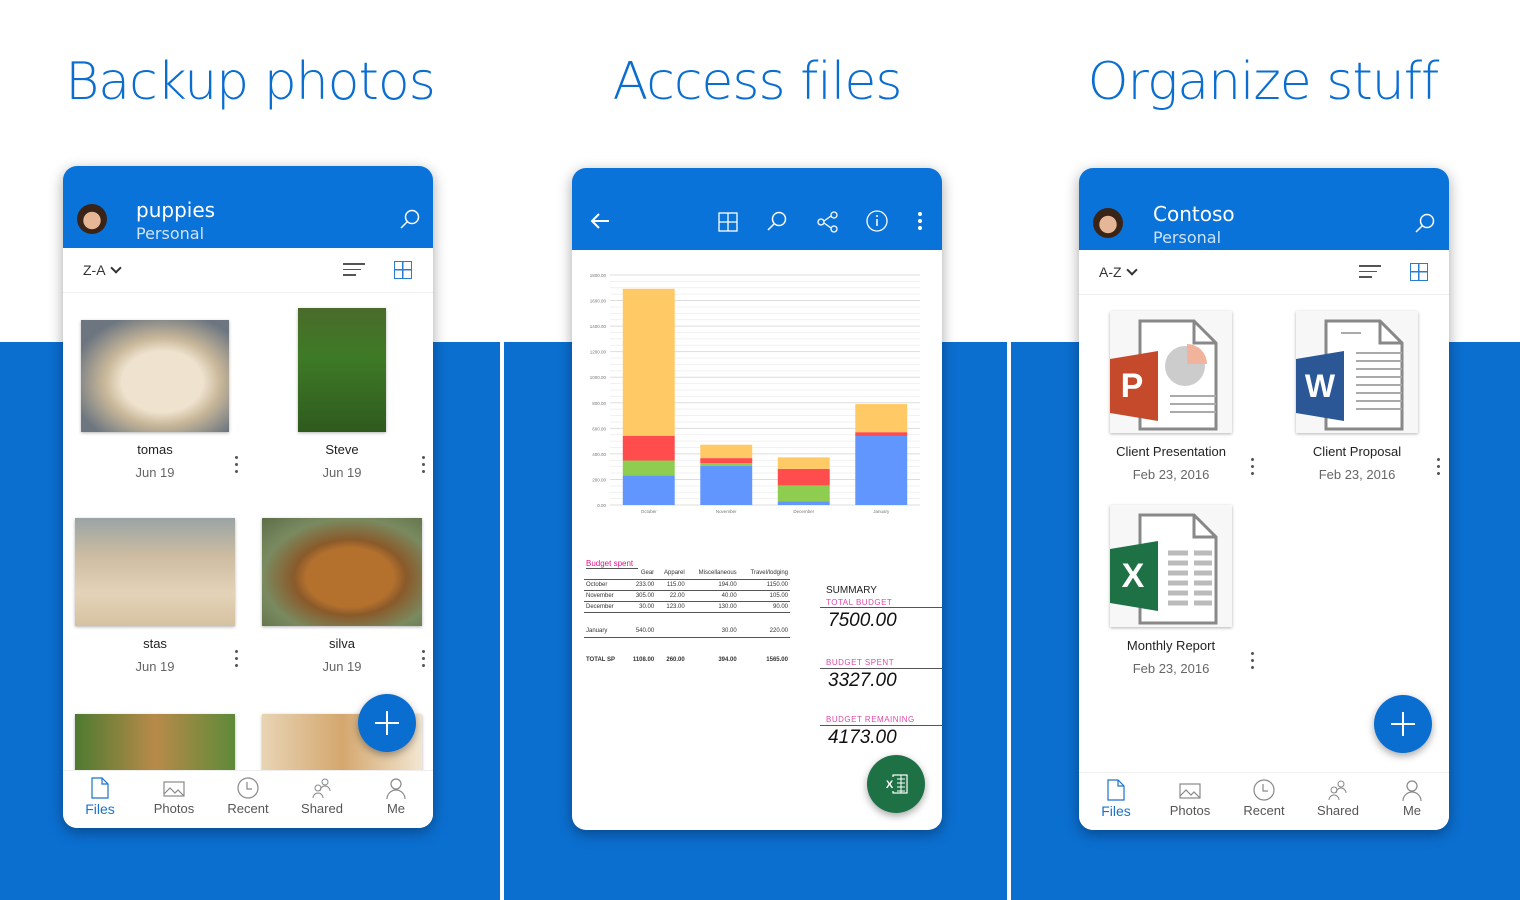  I want to click on budget-cell: 22.00, so click(671, 596).